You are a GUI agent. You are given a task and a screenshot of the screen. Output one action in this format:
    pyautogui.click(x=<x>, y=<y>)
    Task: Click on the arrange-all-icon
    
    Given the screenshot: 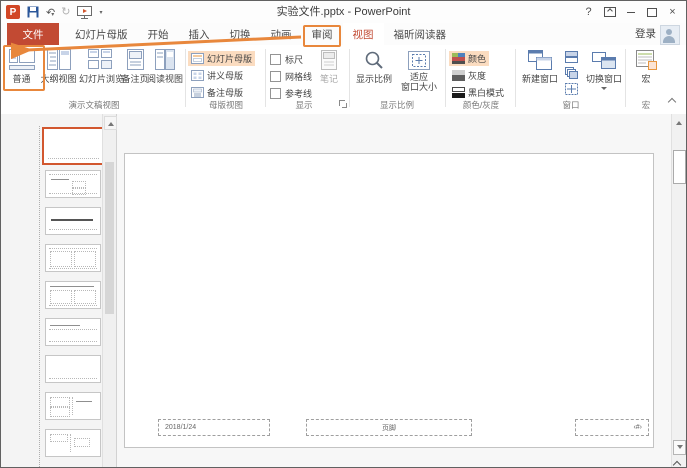 What is the action you would take?
    pyautogui.click(x=571, y=57)
    